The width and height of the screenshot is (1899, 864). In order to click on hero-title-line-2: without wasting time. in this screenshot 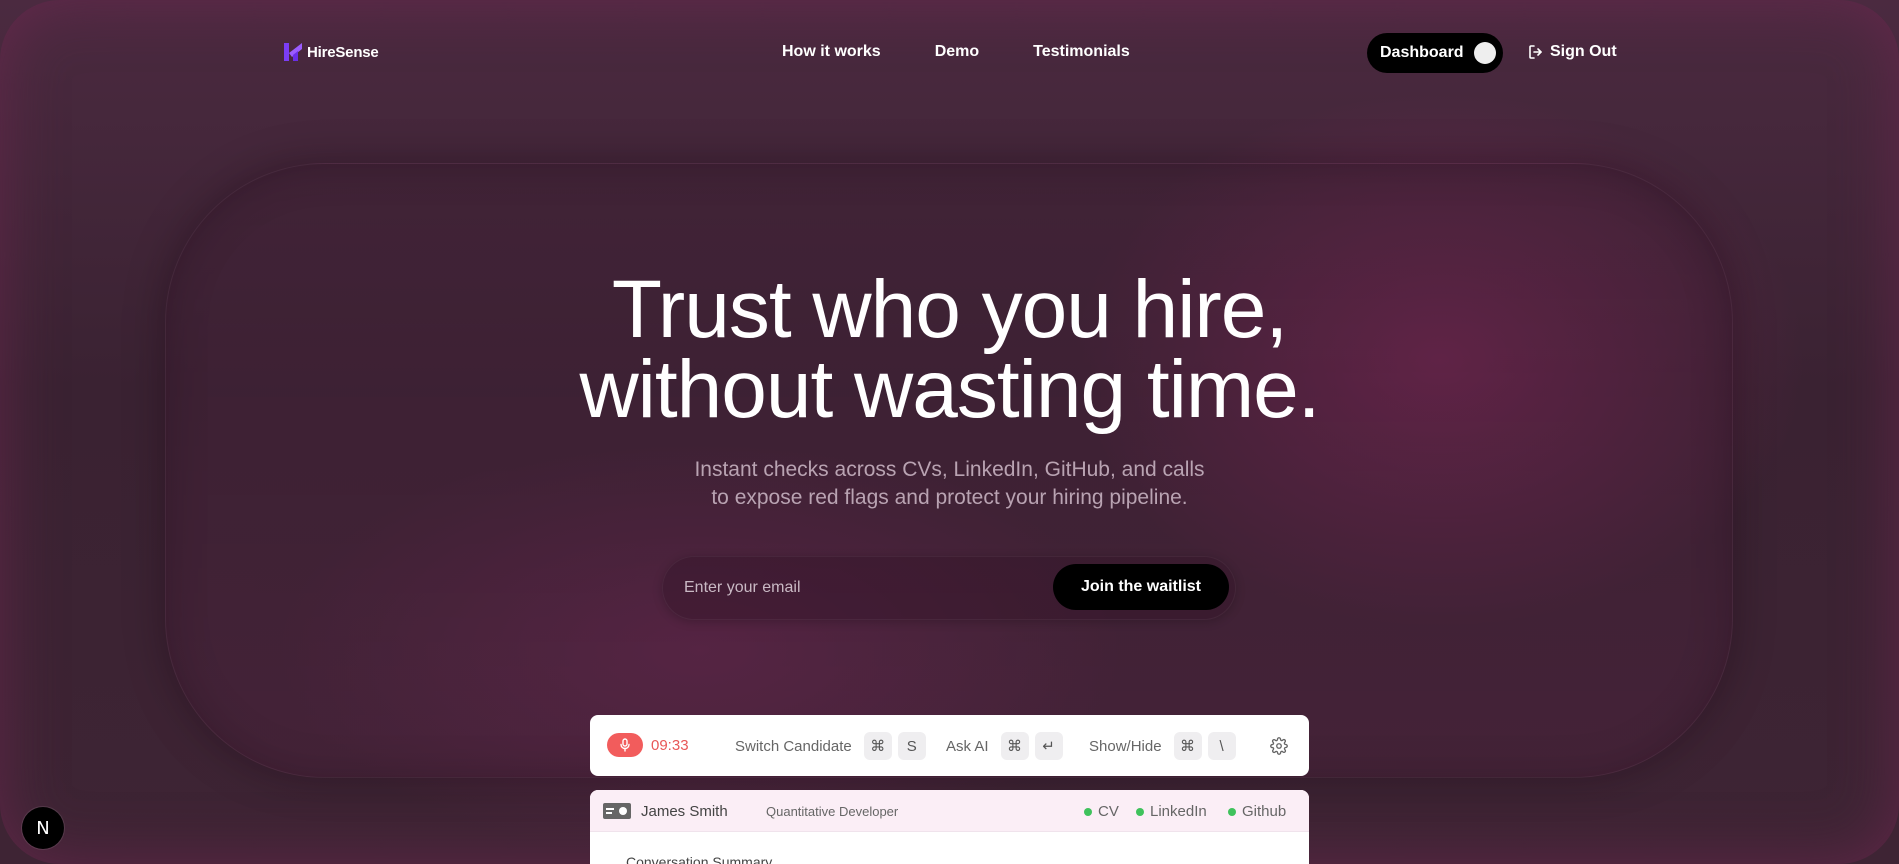, I will do `click(949, 389)`.